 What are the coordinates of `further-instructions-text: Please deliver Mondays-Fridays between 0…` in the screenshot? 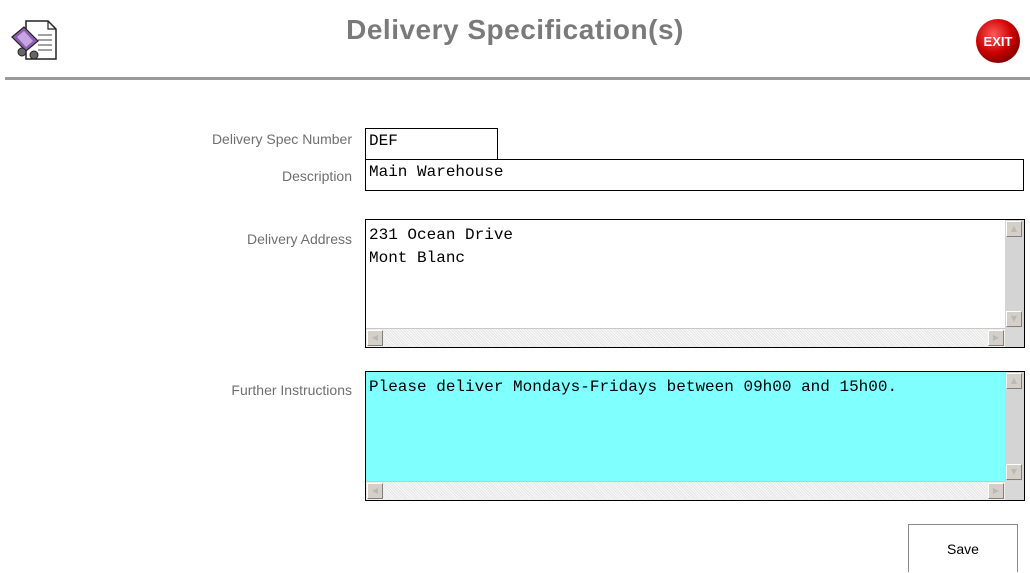 It's located at (633, 387).